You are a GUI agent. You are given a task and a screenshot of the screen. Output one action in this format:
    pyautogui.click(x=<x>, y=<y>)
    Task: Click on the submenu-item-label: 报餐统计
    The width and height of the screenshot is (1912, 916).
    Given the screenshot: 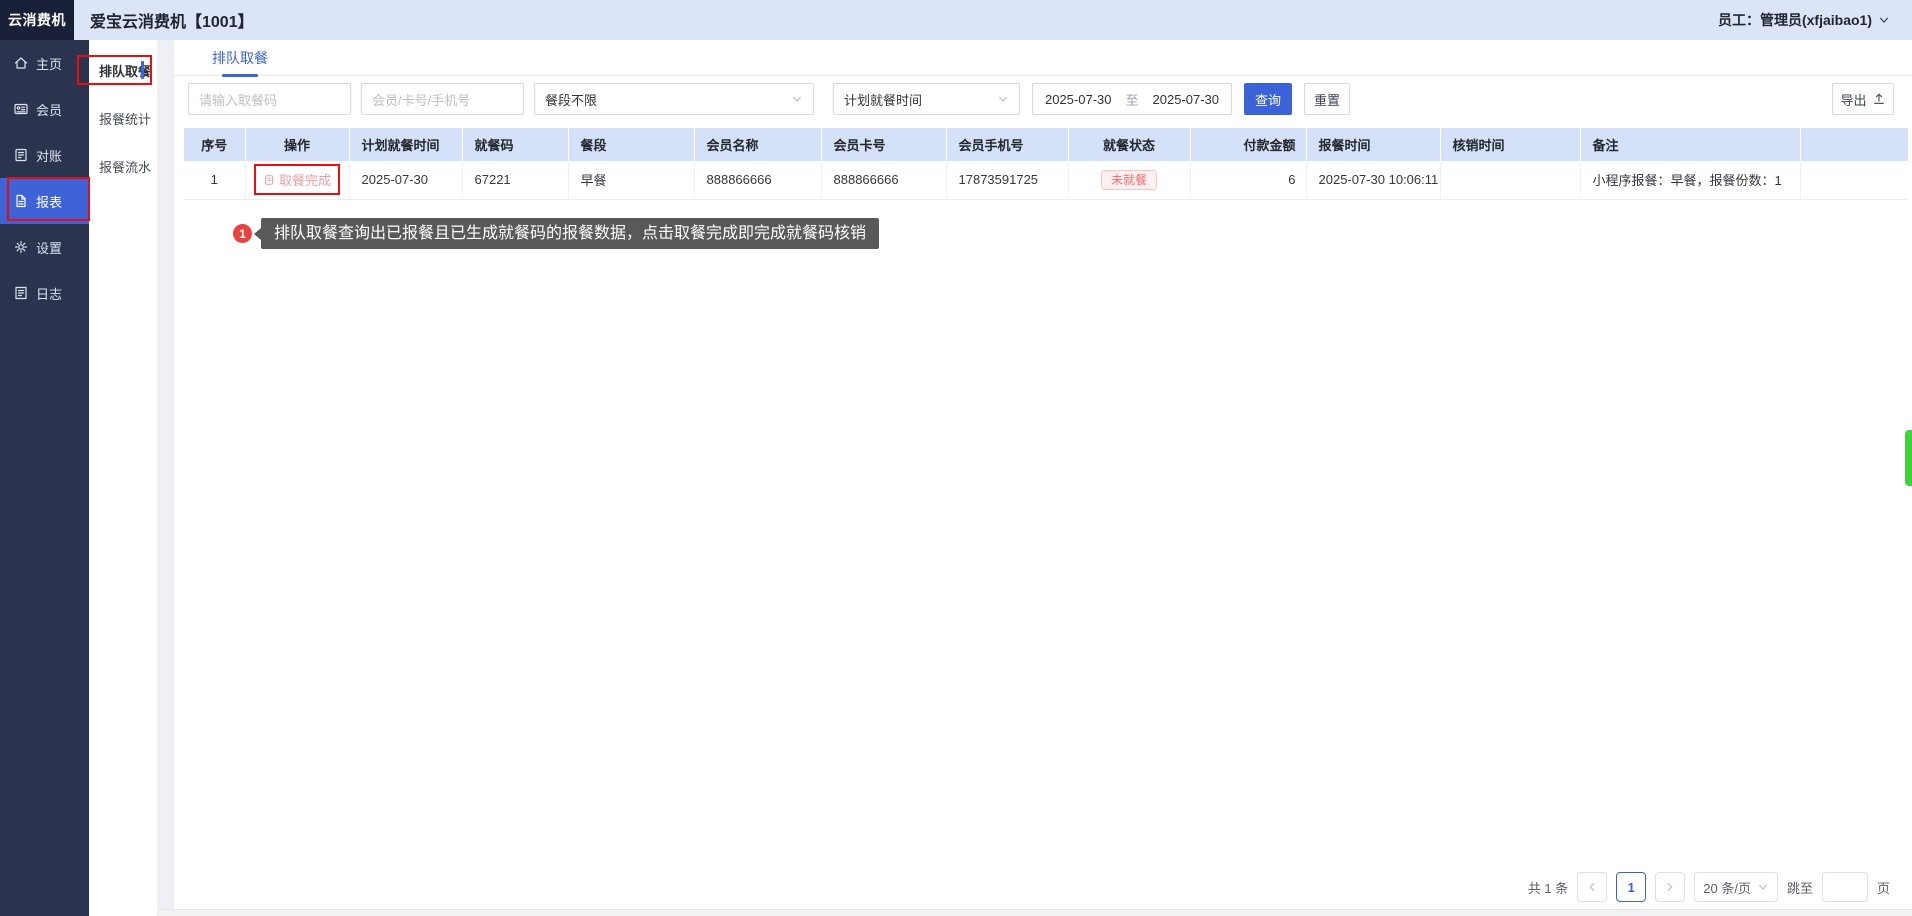 What is the action you would take?
    pyautogui.click(x=125, y=119)
    